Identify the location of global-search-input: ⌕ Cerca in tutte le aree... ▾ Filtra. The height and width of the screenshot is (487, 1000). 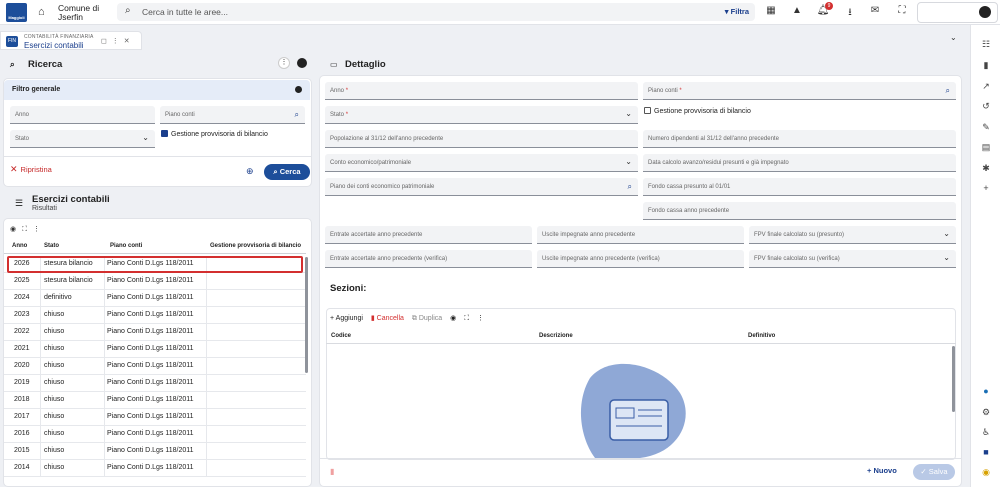
(436, 12).